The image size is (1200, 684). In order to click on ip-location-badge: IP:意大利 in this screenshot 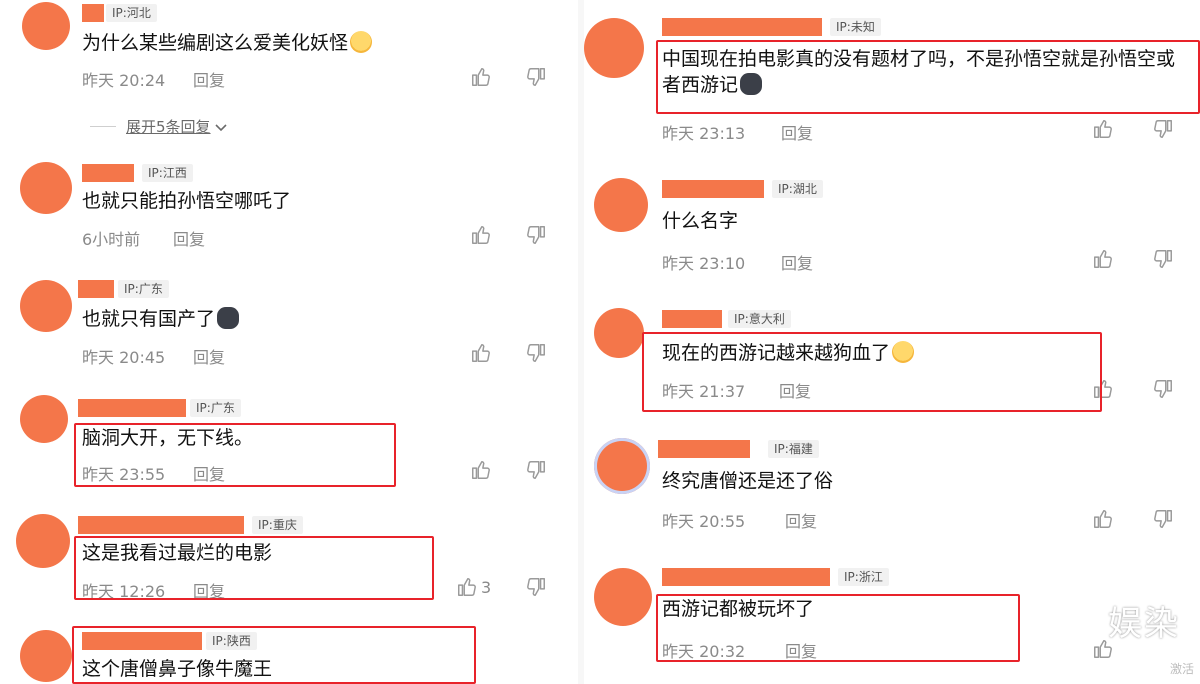, I will do `click(759, 319)`.